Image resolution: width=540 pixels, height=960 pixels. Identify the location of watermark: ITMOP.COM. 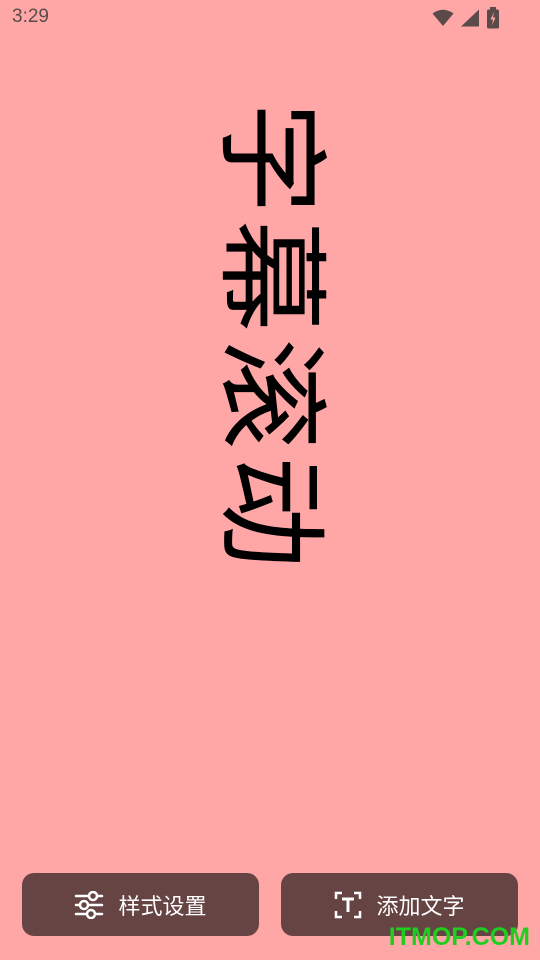
(459, 937).